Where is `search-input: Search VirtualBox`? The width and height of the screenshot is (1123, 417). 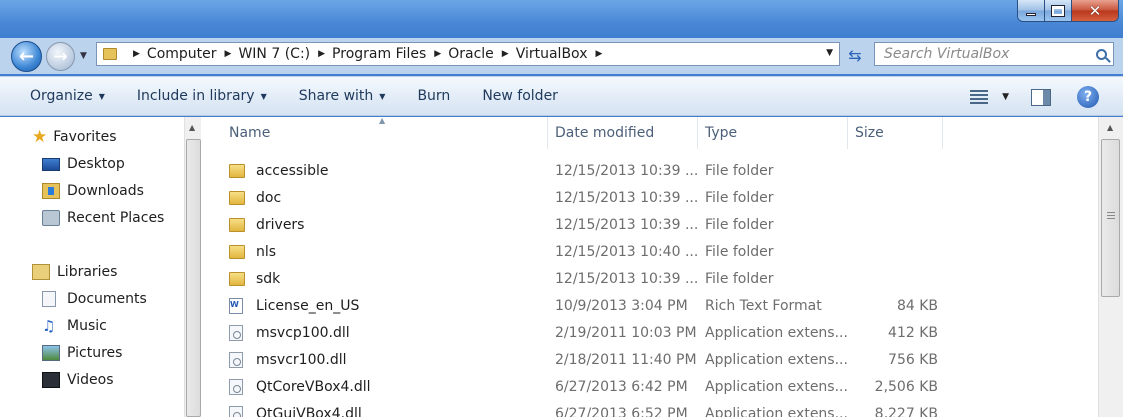
search-input: Search VirtualBox is located at coordinates (986, 54).